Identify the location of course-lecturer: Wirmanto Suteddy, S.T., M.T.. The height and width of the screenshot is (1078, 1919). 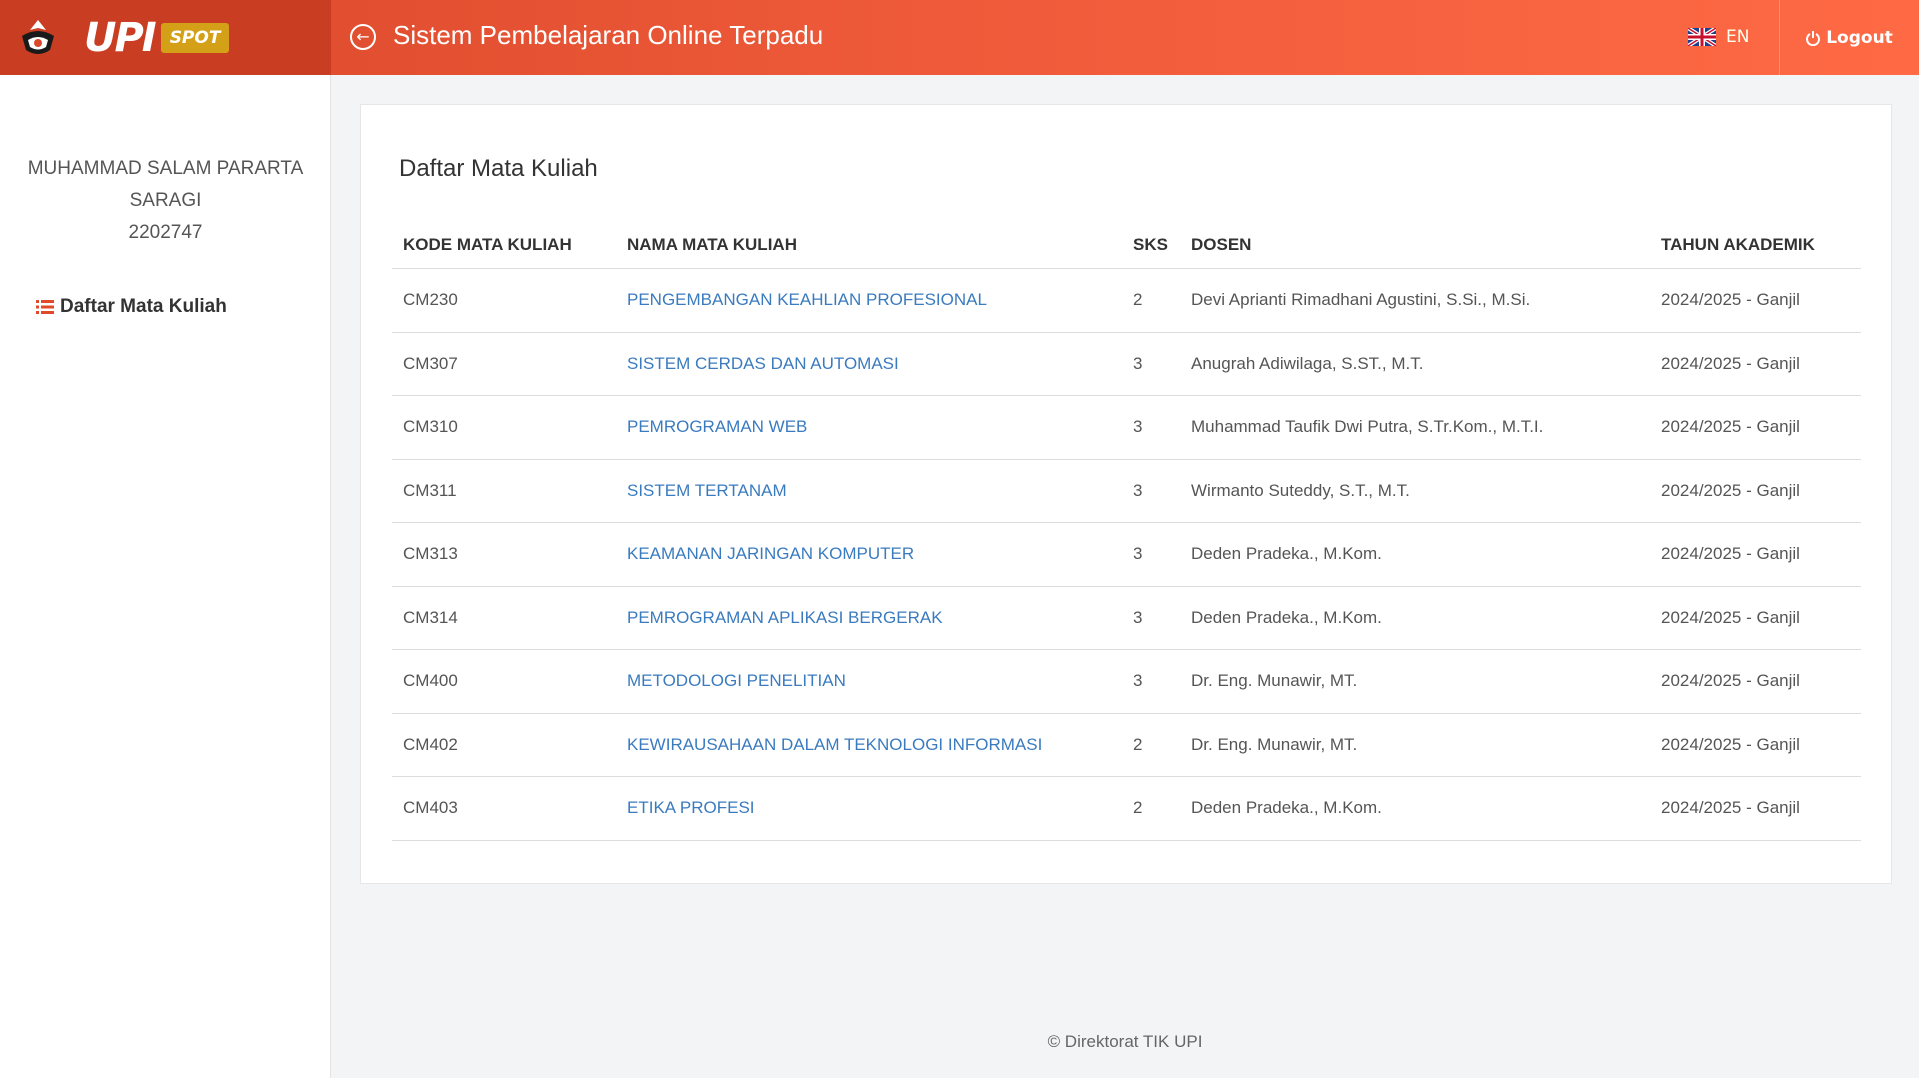
(1300, 490).